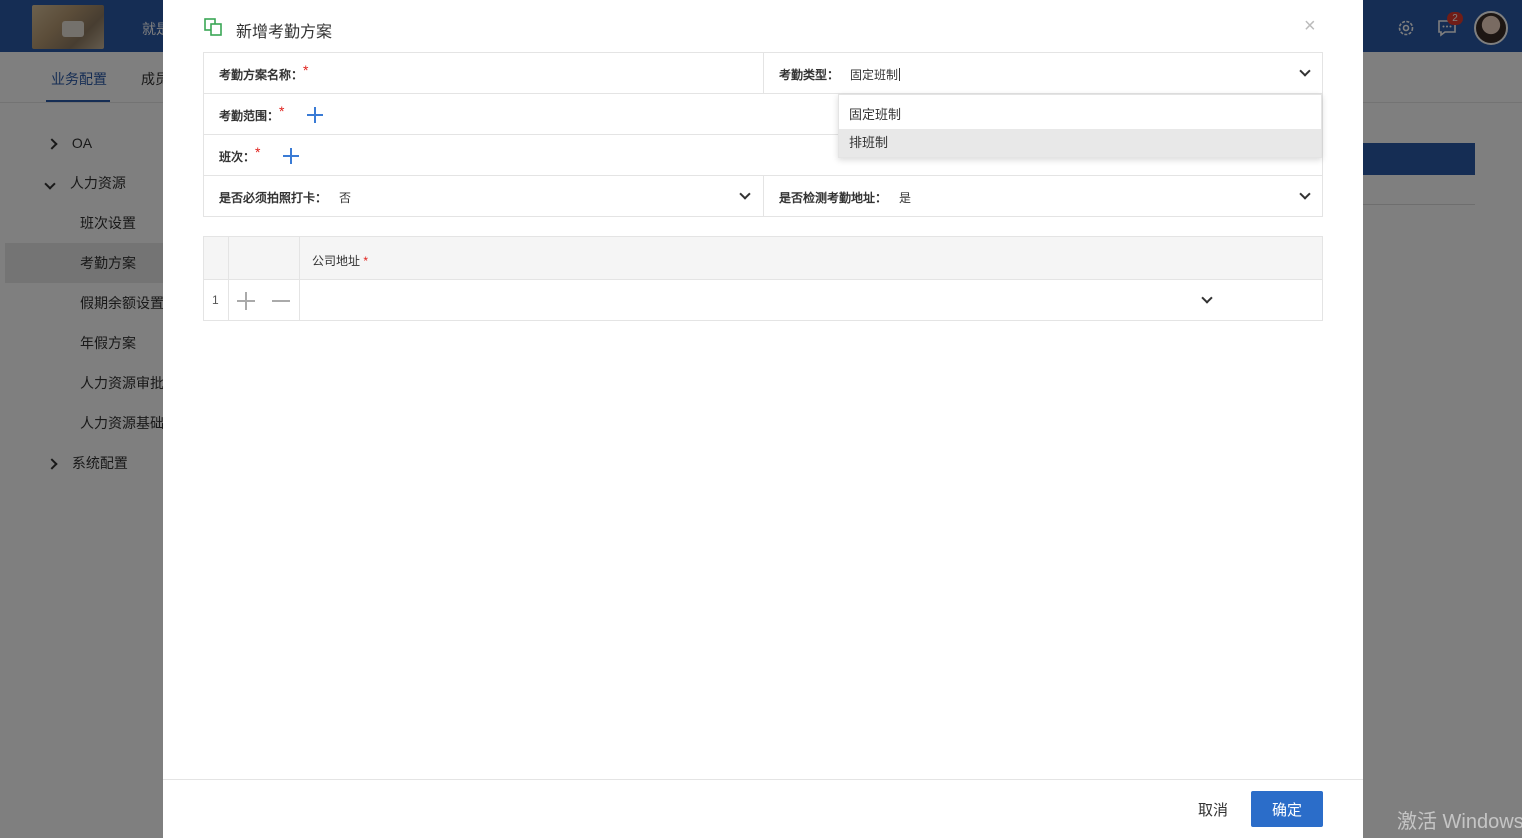 Image resolution: width=1522 pixels, height=838 pixels. I want to click on remove-row-minus-icon, so click(281, 301).